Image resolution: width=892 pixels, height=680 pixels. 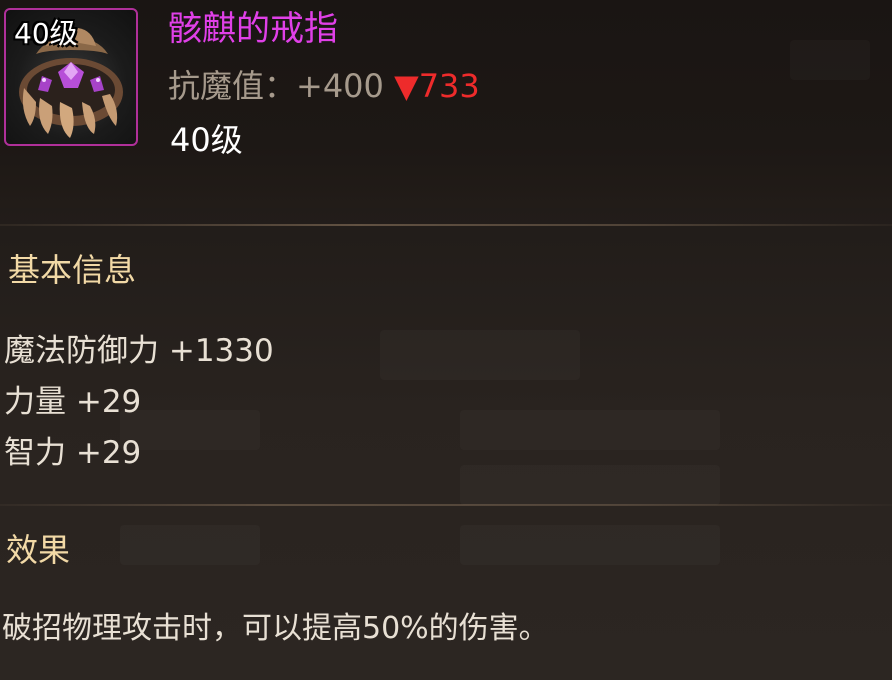 What do you see at coordinates (206, 140) in the screenshot?
I see `item-level: 40级` at bounding box center [206, 140].